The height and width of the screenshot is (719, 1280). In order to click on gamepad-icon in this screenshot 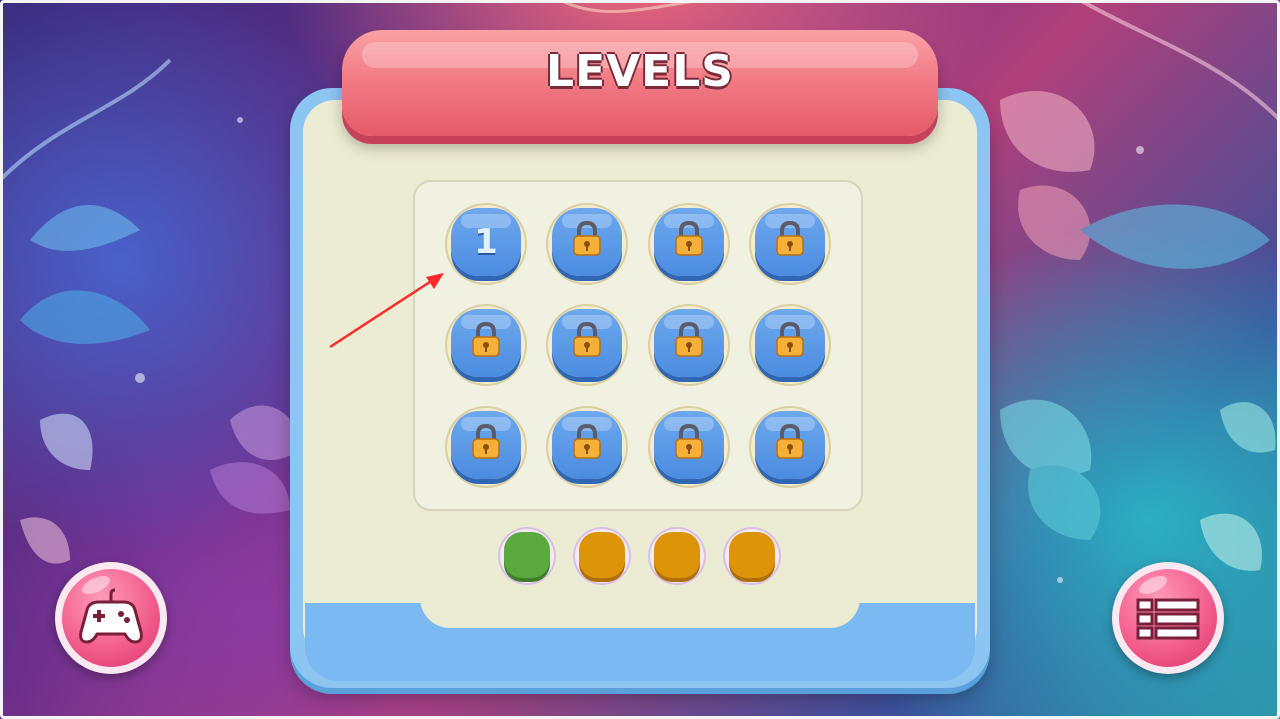, I will do `click(111, 616)`.